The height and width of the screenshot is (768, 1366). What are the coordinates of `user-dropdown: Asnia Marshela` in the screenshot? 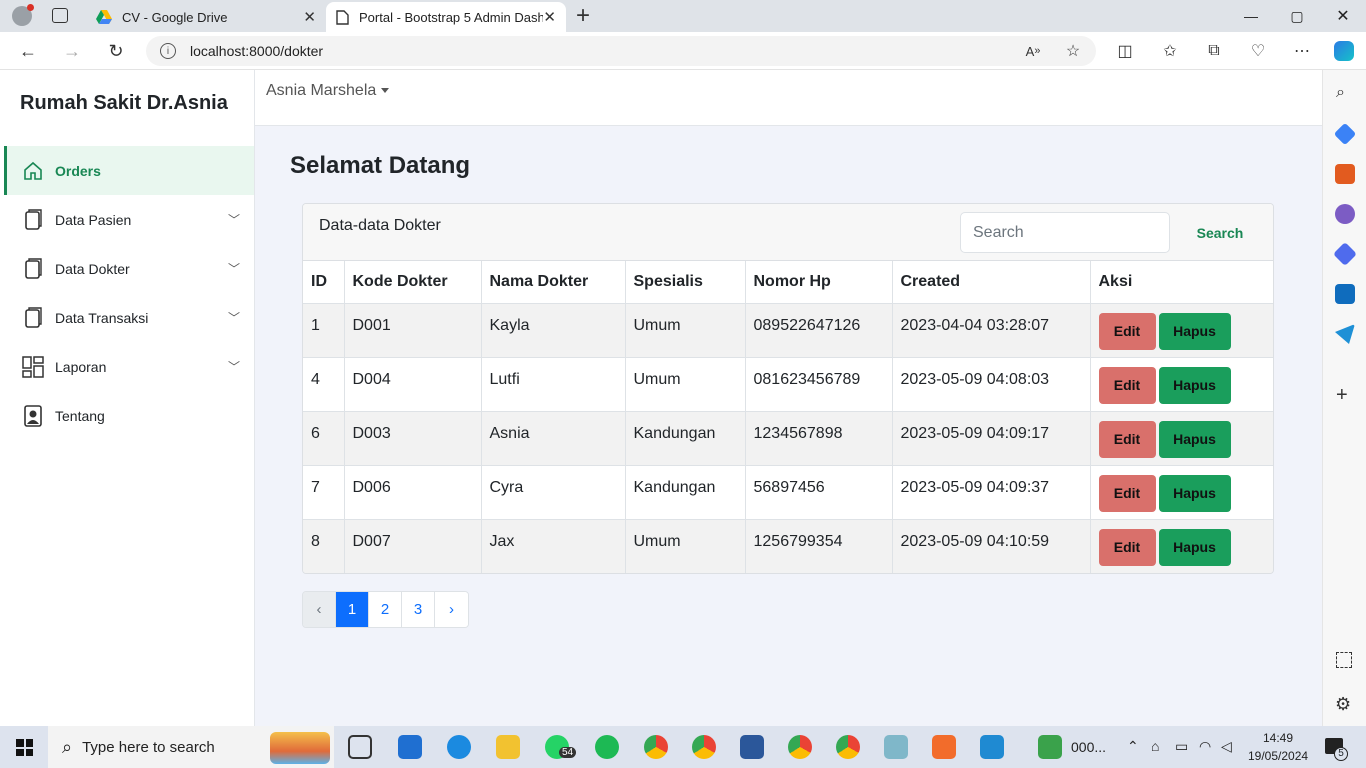 It's located at (328, 91).